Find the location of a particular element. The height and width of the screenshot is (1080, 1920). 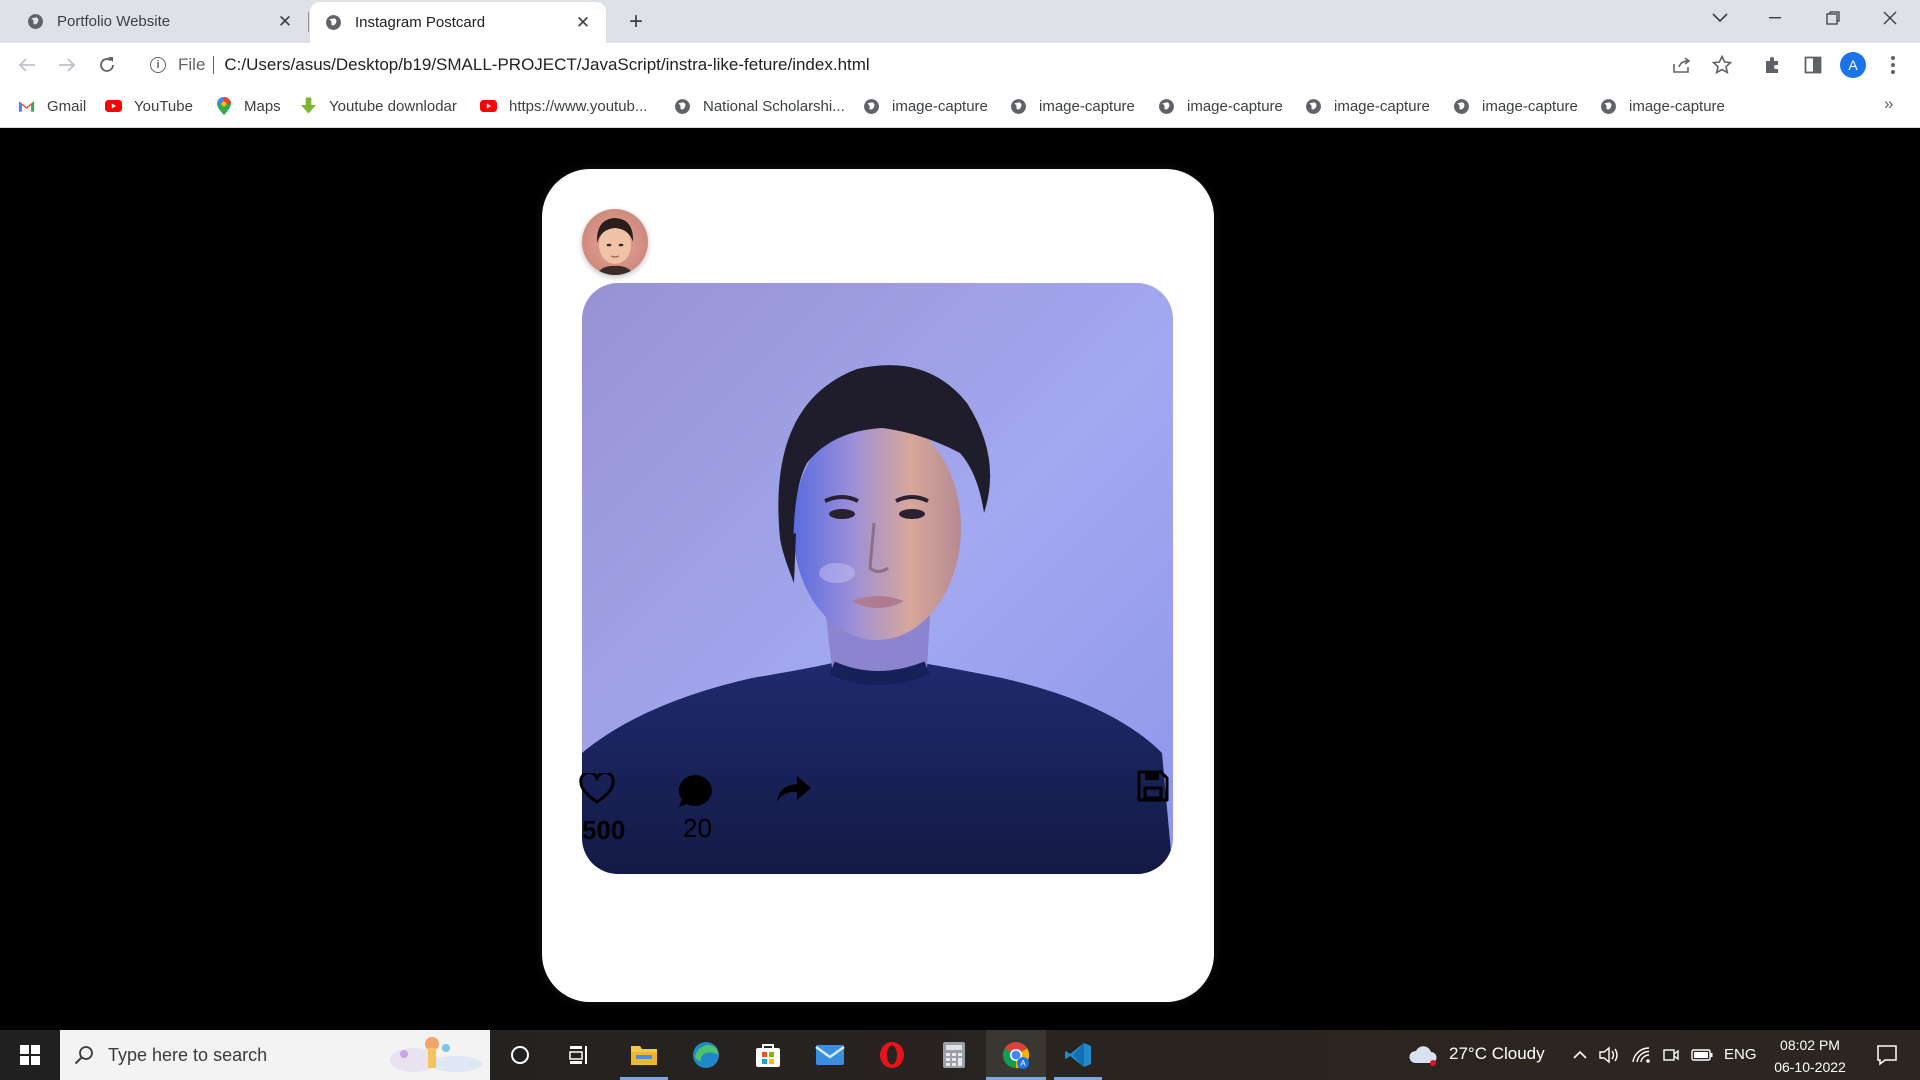

forward-button is located at coordinates (67, 65).